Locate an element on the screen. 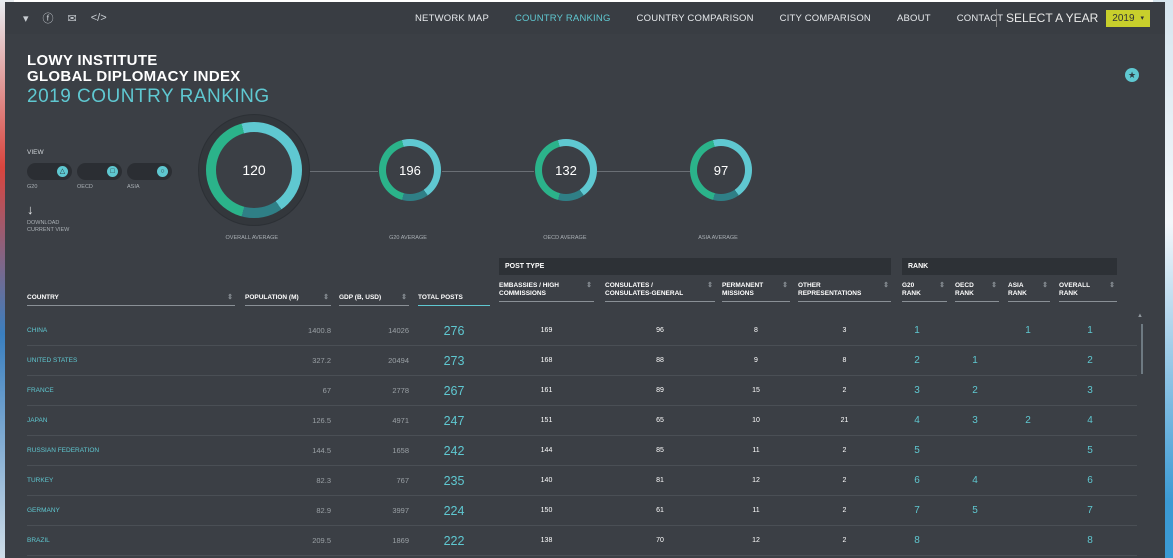 This screenshot has height=558, width=1173. column-header-embassies: EMBASSIES / HIGH COMMISSIONS ⇕ is located at coordinates (546, 292).